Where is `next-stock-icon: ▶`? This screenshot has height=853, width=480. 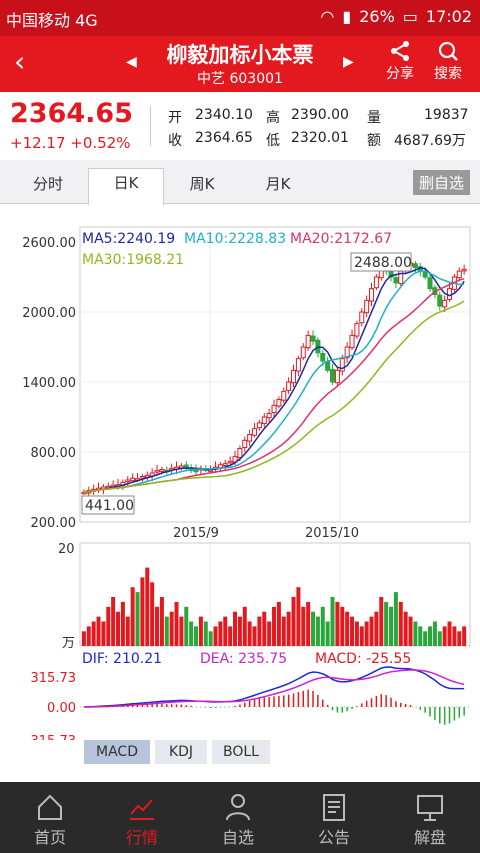
next-stock-icon: ▶ is located at coordinates (348, 62).